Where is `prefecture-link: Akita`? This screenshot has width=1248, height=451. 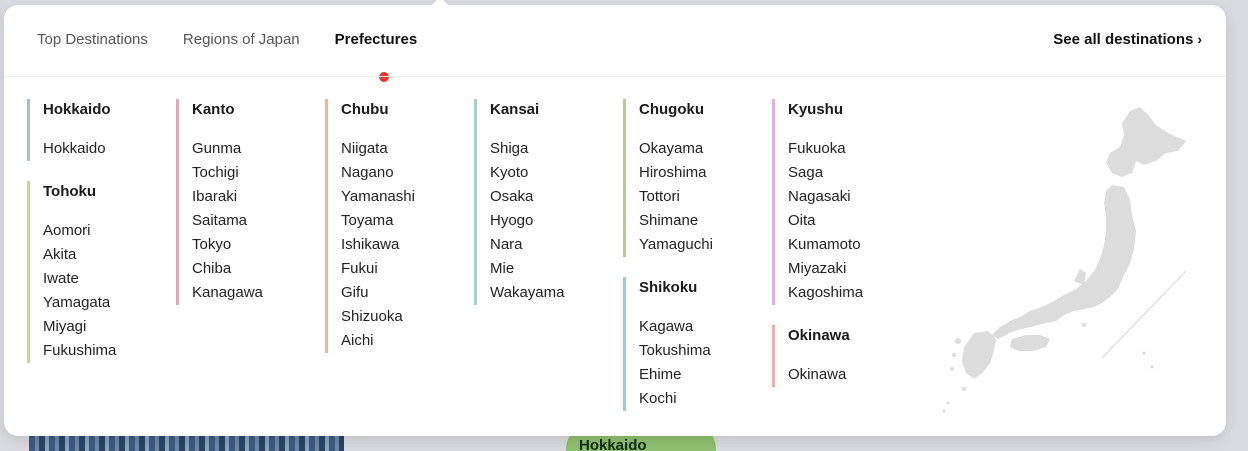
prefecture-link: Akita is located at coordinates (109, 255).